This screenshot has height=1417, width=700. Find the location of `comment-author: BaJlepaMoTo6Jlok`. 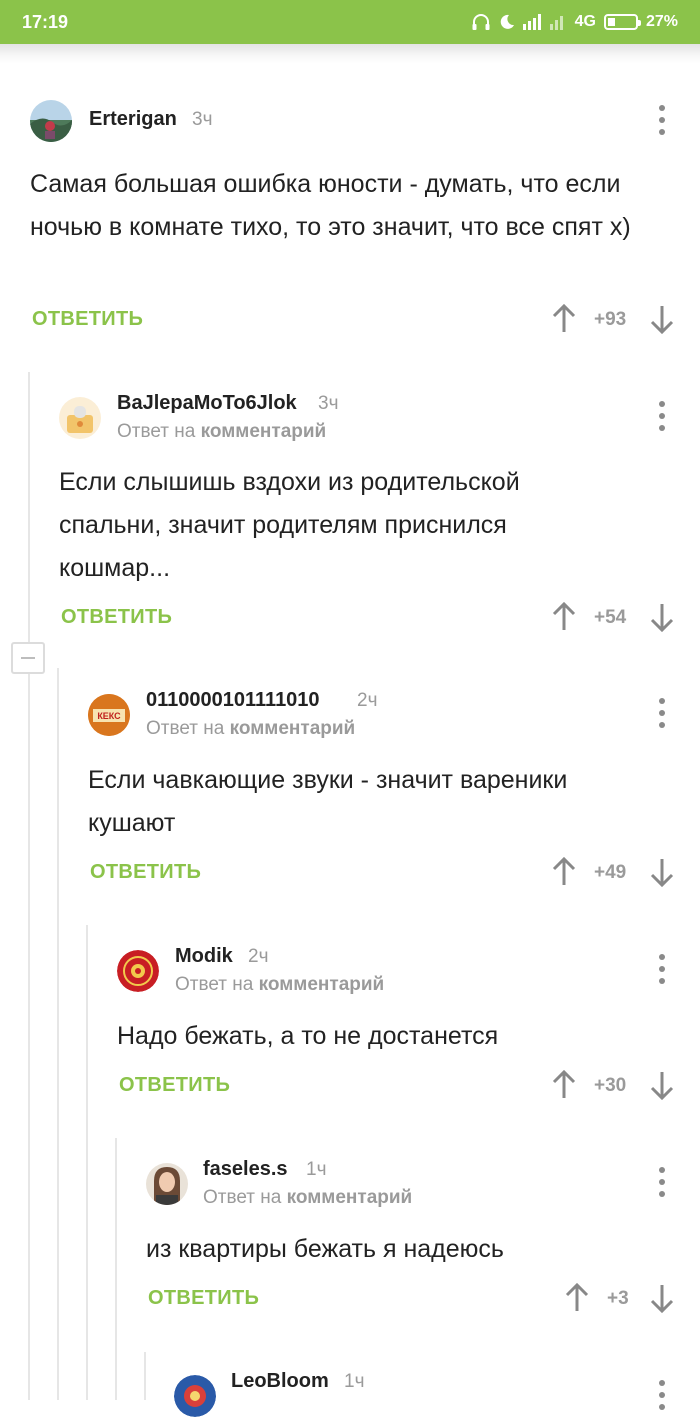

comment-author: BaJlepaMoTo6Jlok is located at coordinates (207, 403).